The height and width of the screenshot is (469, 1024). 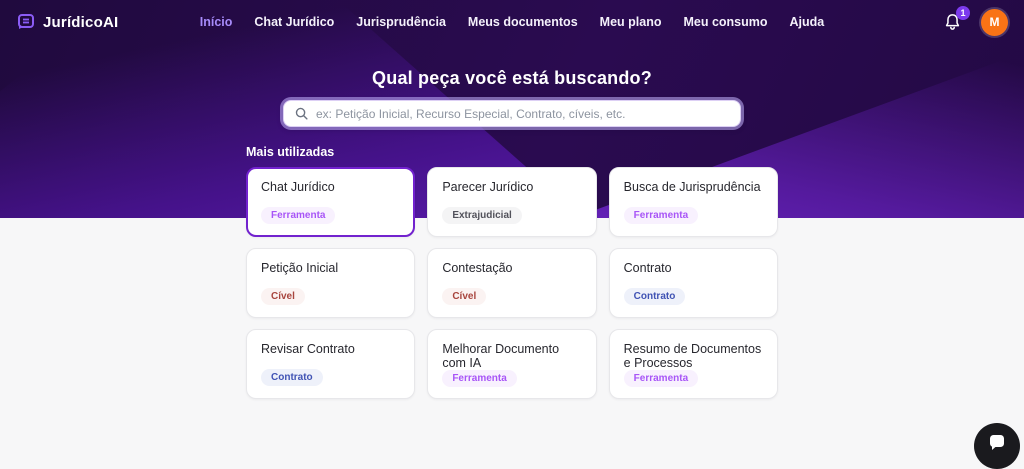 What do you see at coordinates (523, 22) in the screenshot?
I see `nav-item-meus-documentos: Meus documentos` at bounding box center [523, 22].